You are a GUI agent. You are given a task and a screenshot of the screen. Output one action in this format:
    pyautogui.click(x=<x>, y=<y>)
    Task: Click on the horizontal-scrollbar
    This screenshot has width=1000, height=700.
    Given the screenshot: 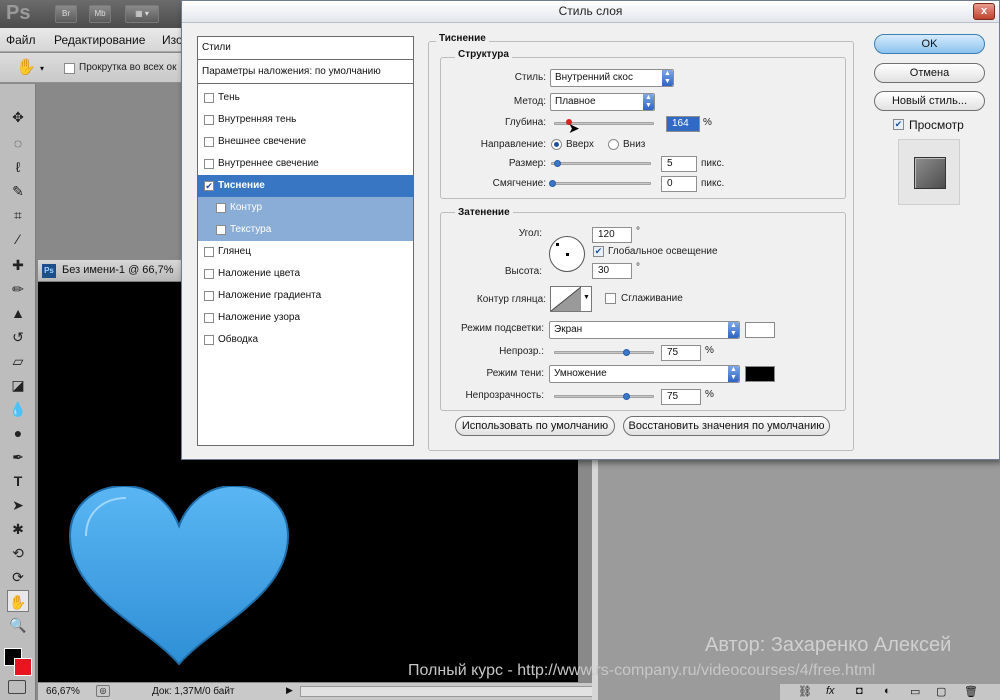 What is the action you would take?
    pyautogui.click(x=447, y=691)
    